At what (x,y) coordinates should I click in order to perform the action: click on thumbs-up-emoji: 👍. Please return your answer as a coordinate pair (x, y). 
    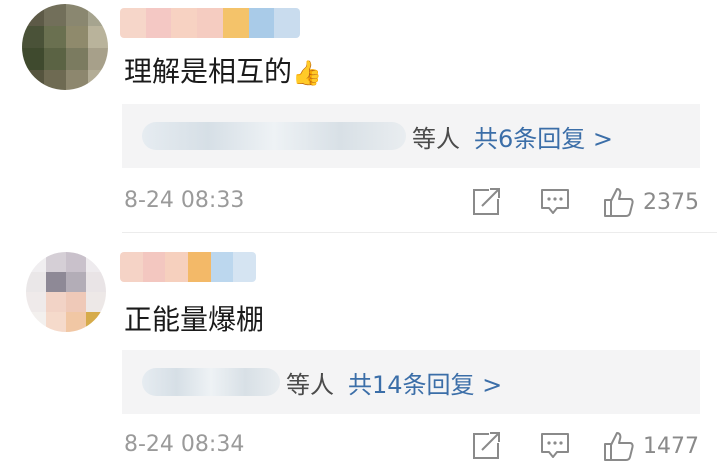
    Looking at the image, I should click on (307, 73).